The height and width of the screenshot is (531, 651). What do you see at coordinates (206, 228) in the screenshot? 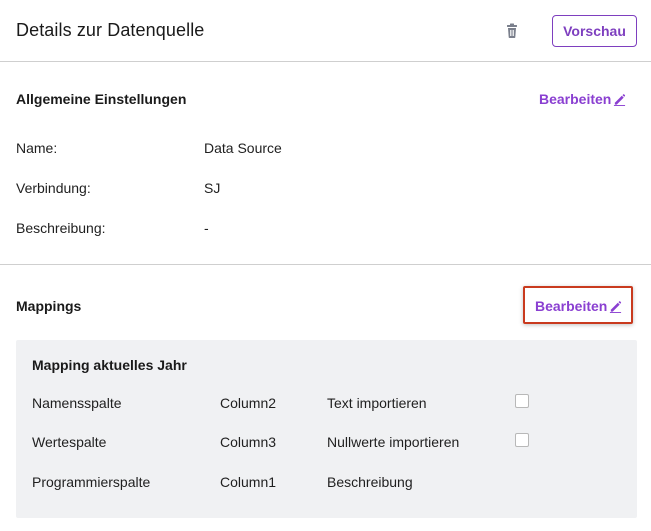
I see `description-value: -` at bounding box center [206, 228].